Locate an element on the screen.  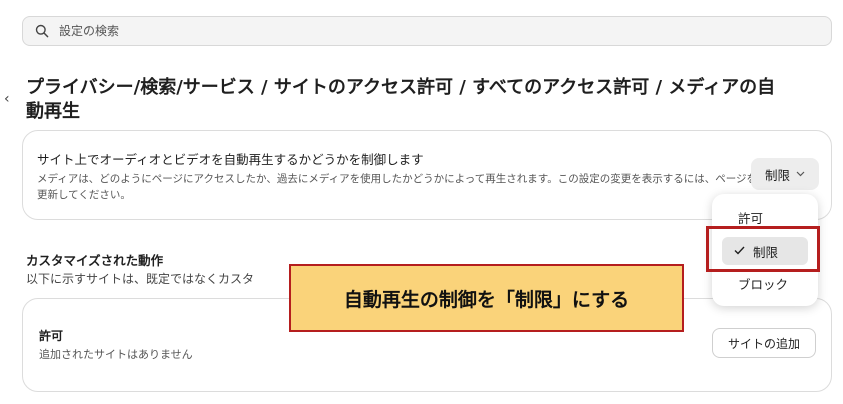
custom-behavior-heading: カスタマイズされた動作 is located at coordinates (95, 260).